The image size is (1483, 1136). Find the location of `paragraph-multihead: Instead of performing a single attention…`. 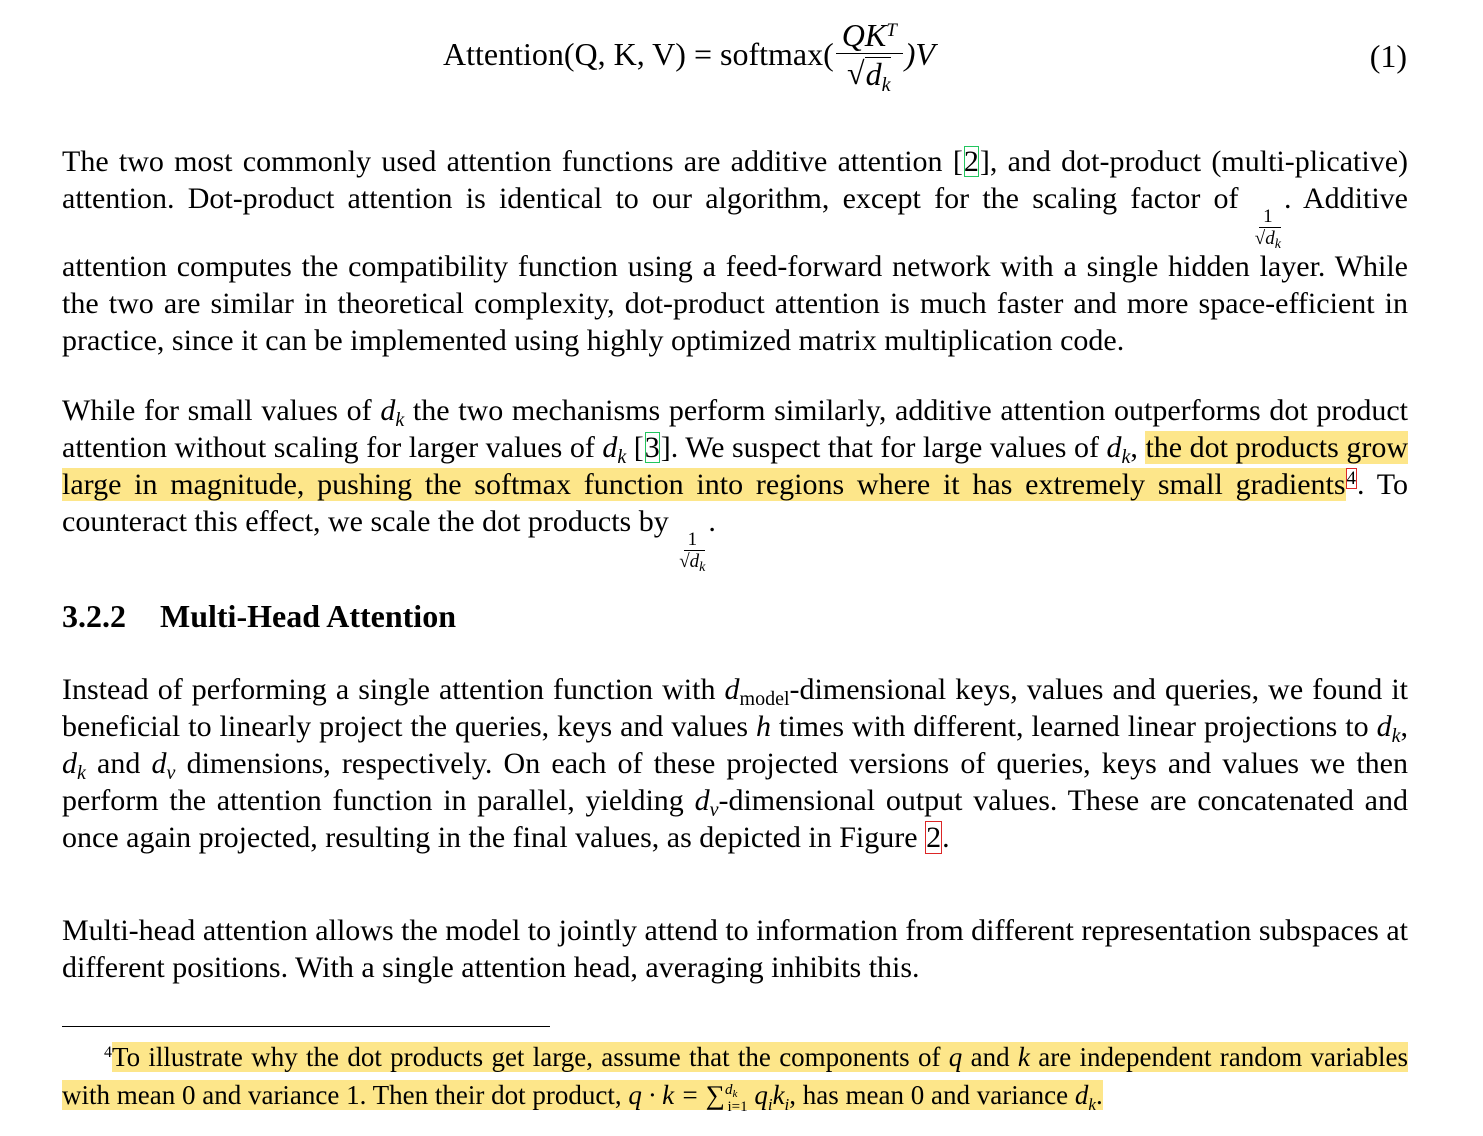

paragraph-multihead: Instead of performing a single attention… is located at coordinates (735, 763).